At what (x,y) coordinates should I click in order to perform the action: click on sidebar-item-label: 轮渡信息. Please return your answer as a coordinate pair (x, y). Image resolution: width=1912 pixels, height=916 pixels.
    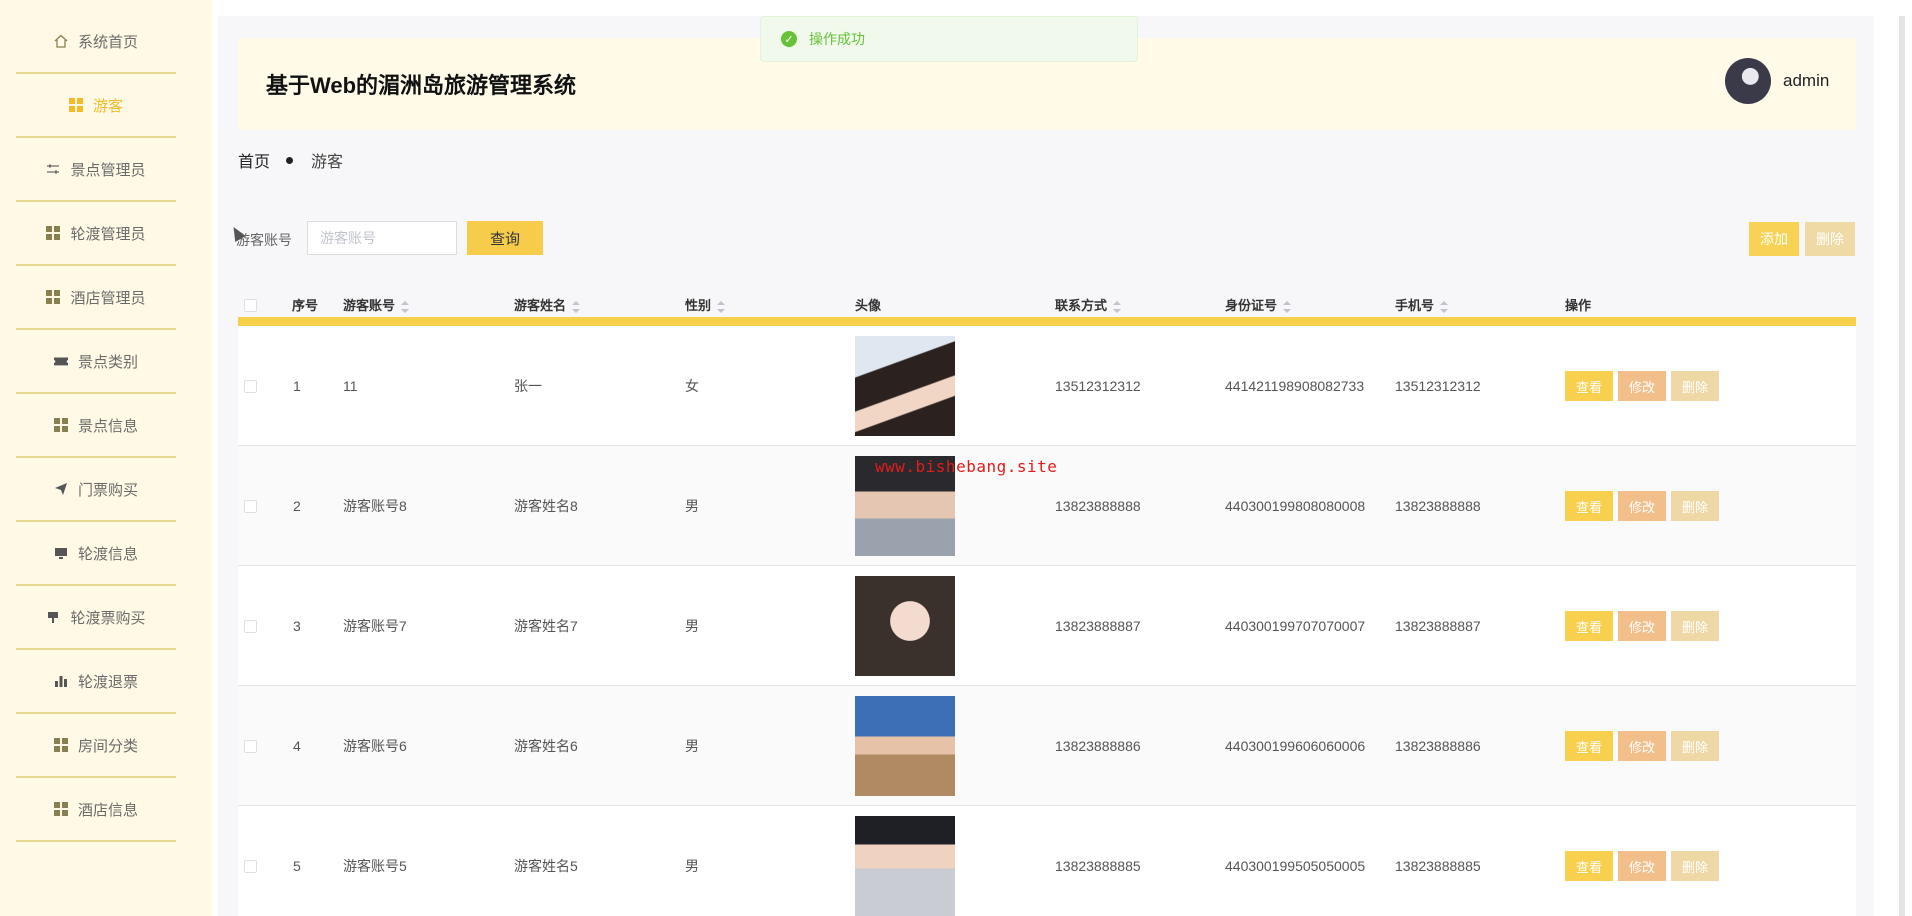
    Looking at the image, I should click on (107, 554).